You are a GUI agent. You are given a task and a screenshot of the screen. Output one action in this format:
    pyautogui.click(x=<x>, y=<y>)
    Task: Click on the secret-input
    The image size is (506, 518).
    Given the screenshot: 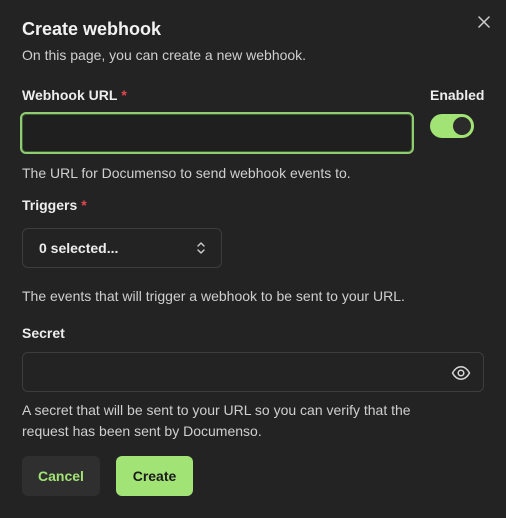 What is the action you would take?
    pyautogui.click(x=233, y=372)
    